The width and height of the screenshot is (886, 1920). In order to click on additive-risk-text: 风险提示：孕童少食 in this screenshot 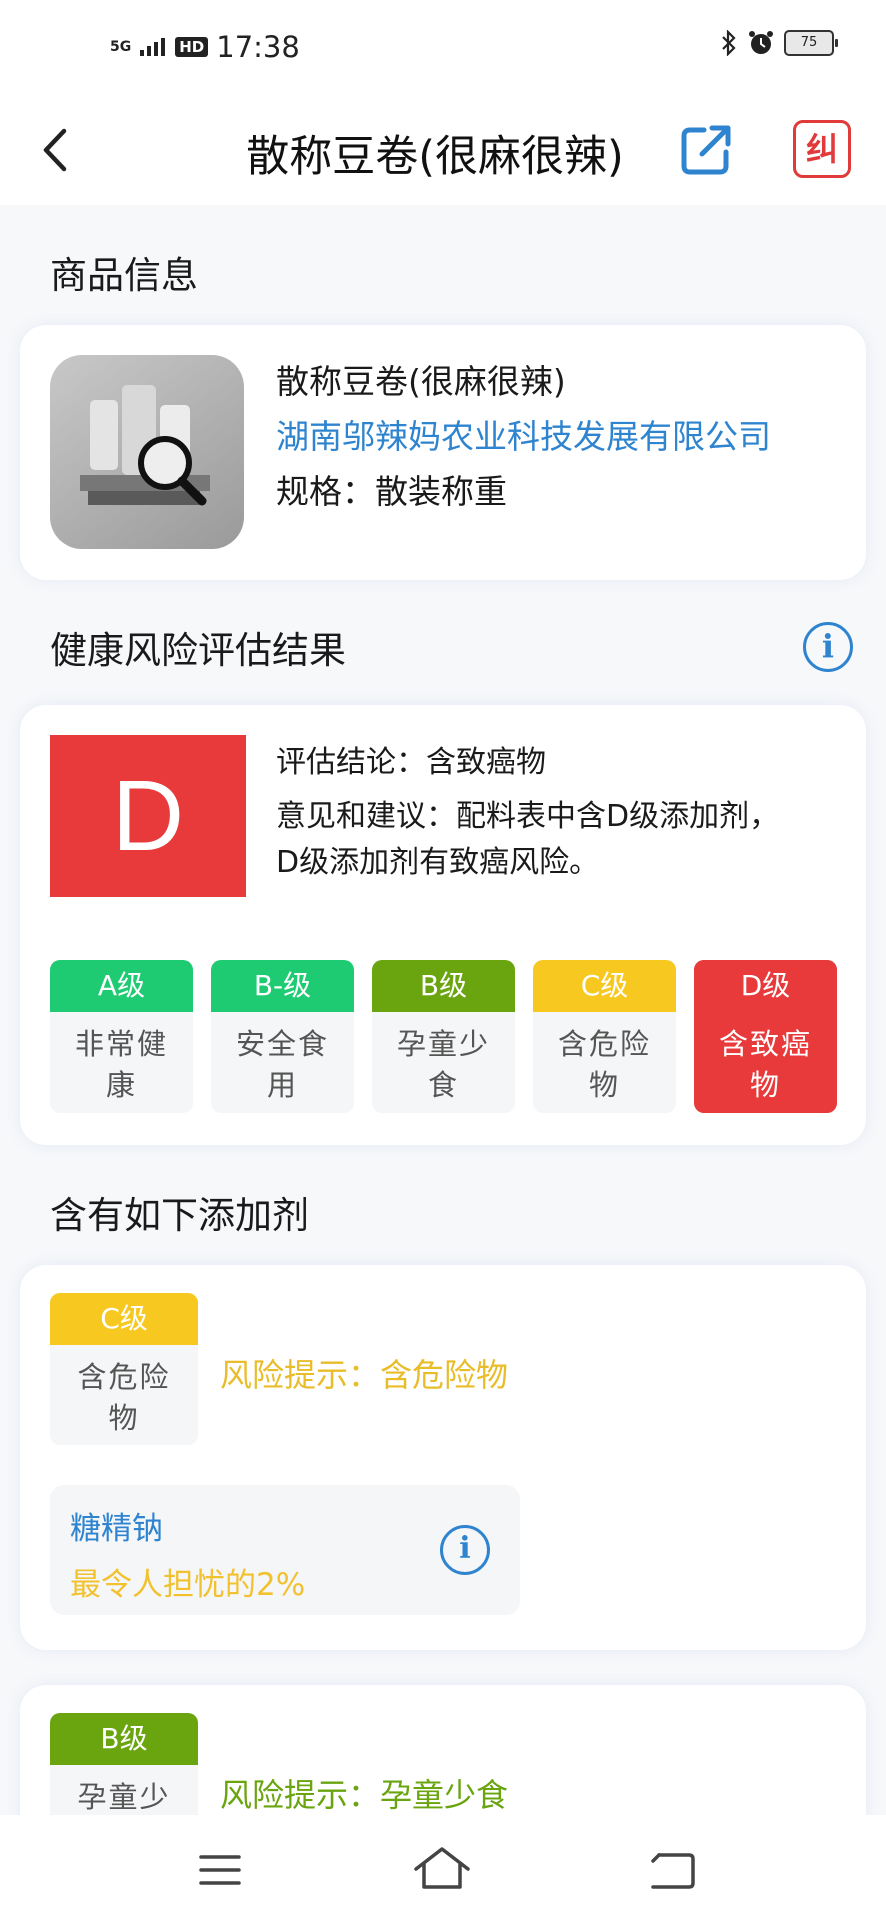, I will do `click(364, 1795)`.